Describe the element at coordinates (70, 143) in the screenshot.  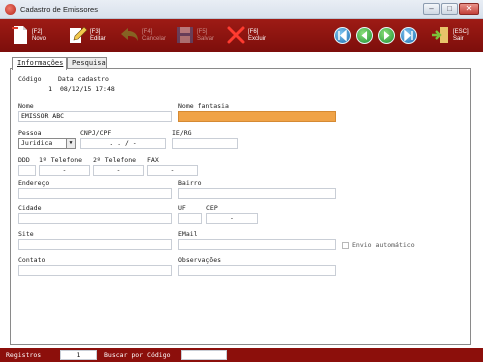
I see `chevron-down-icon: ▼` at that location.